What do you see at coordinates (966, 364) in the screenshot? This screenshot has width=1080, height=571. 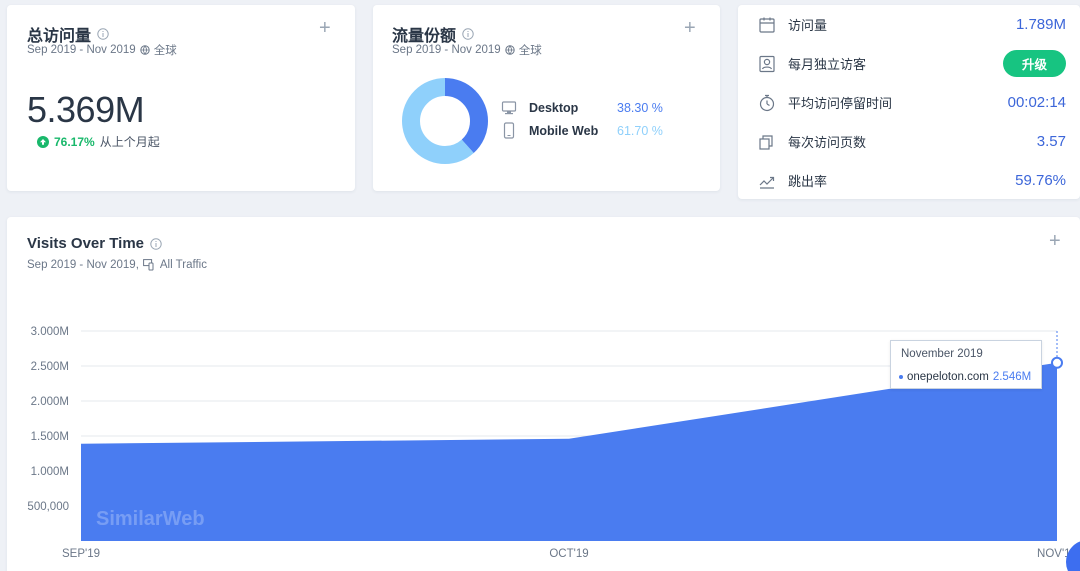 I see `chart-tooltip: November 2019 onepeloton.com 2.546M` at bounding box center [966, 364].